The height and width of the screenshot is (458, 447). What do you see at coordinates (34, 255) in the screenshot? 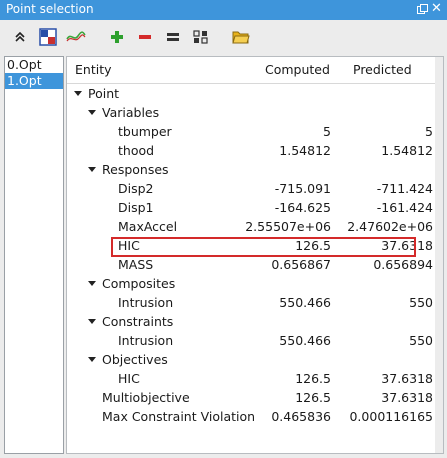
I see `points-list: 0.Opt 1.Opt` at bounding box center [34, 255].